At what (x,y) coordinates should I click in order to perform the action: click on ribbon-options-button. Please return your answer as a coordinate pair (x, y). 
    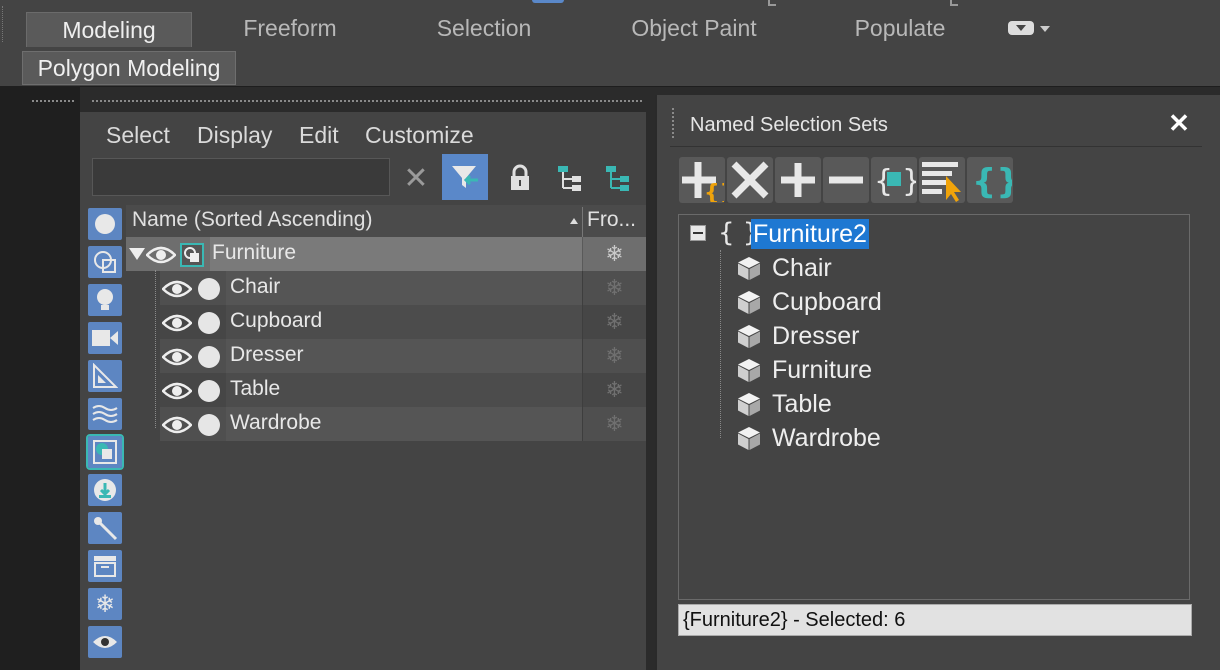
    Looking at the image, I should click on (1036, 28).